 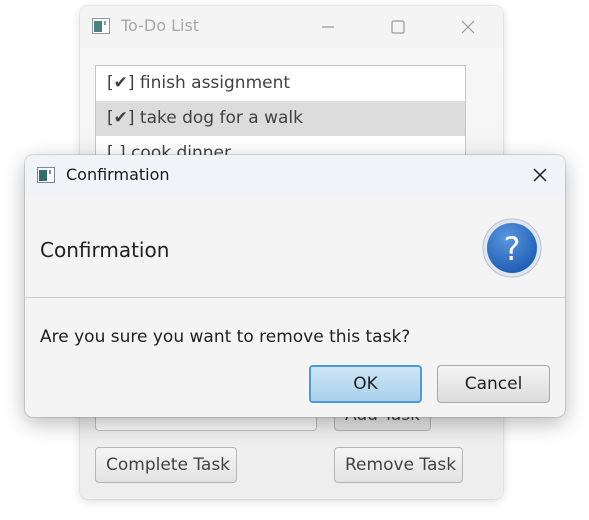 I want to click on maximize-icon, so click(x=398, y=27).